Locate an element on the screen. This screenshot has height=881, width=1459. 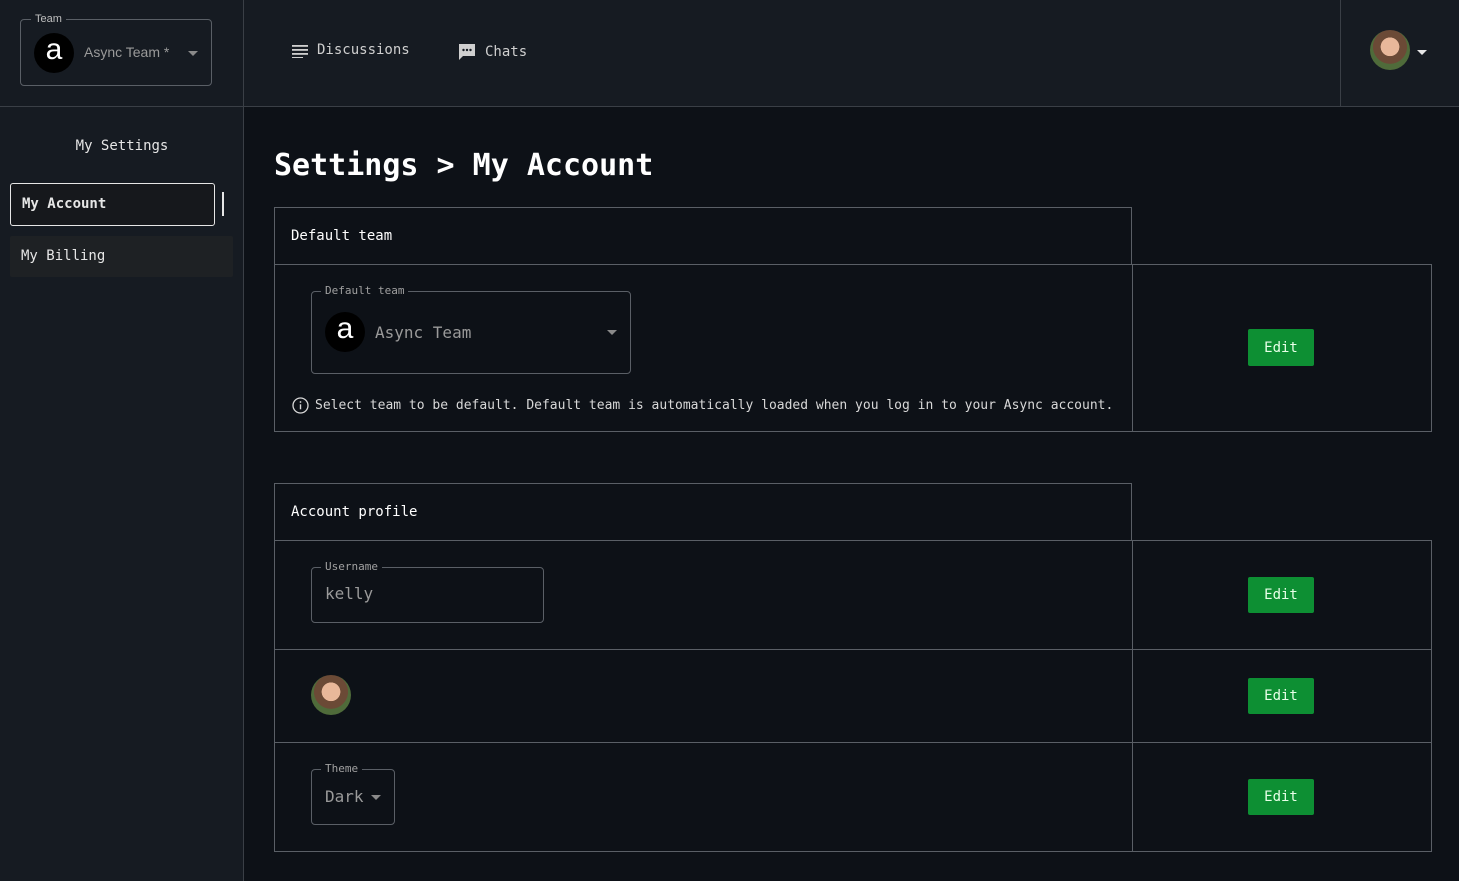
sidebar-item-my-billing: My Billing is located at coordinates (121, 256).